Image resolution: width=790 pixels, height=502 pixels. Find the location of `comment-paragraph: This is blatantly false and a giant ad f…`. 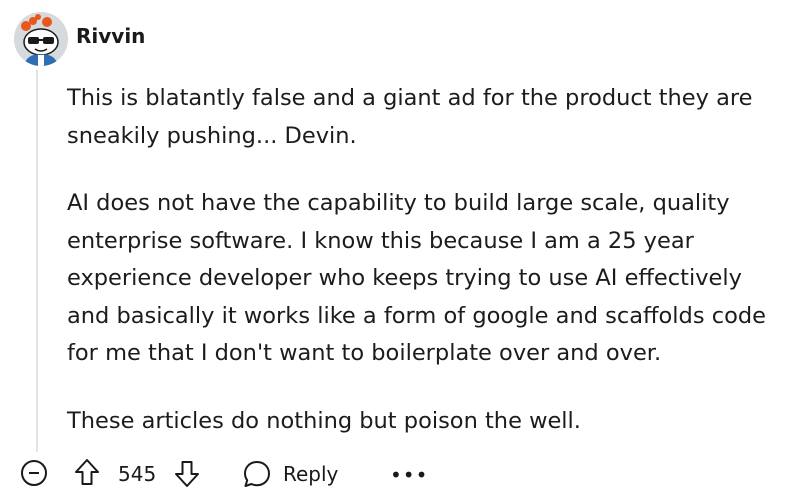

comment-paragraph: This is blatantly false and a giant ad f… is located at coordinates (410, 117).